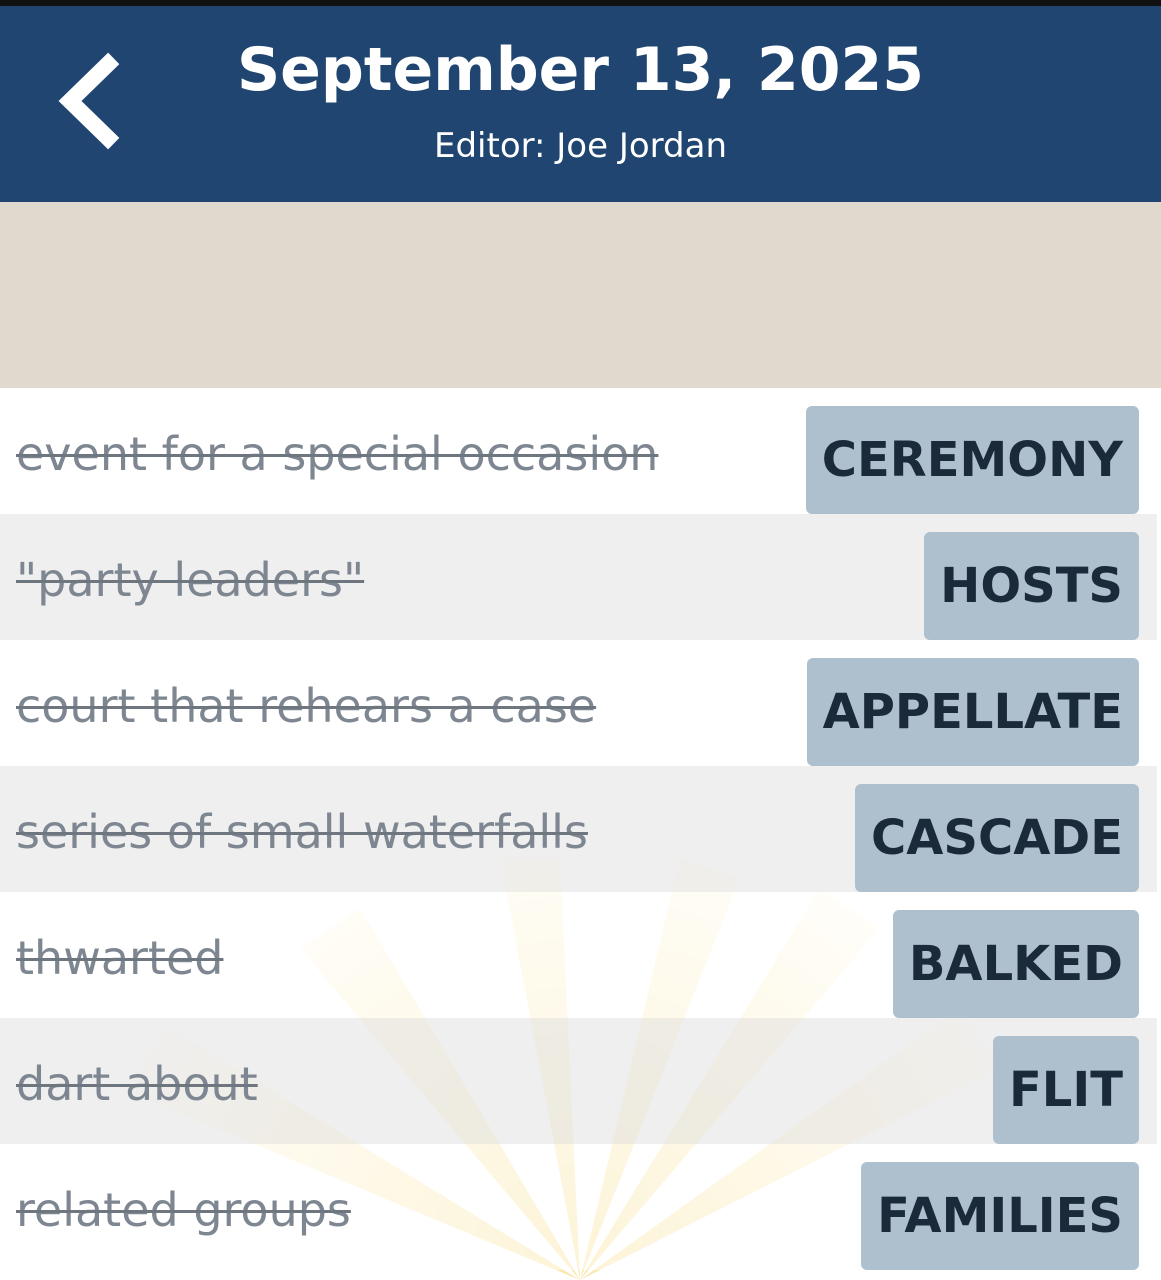 The height and width of the screenshot is (1280, 1161). What do you see at coordinates (1066, 1090) in the screenshot?
I see `answer-tile: FLIT` at bounding box center [1066, 1090].